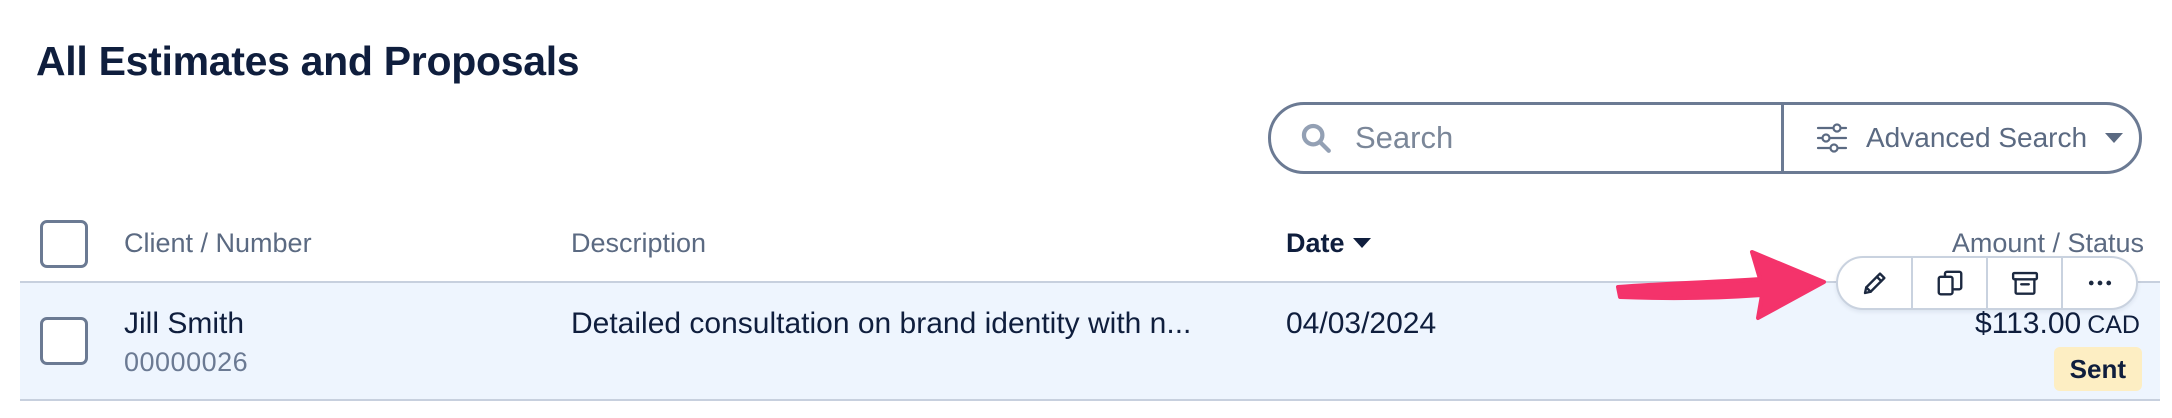  Describe the element at coordinates (638, 243) in the screenshot. I see `column-description: Description` at that location.